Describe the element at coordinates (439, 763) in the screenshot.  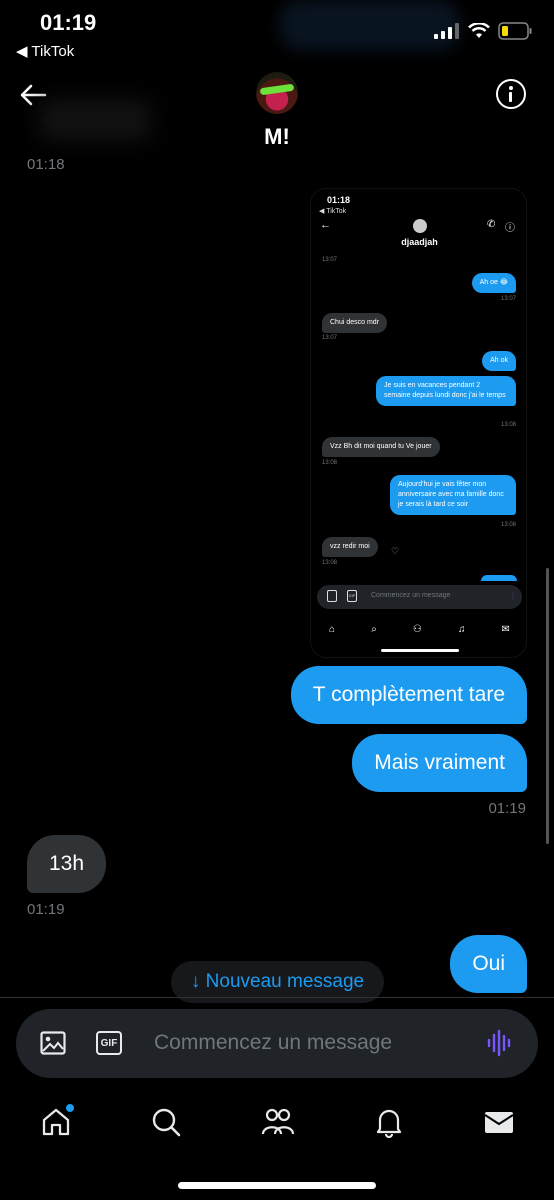
I see `message-bubble: Mais vraiment` at that location.